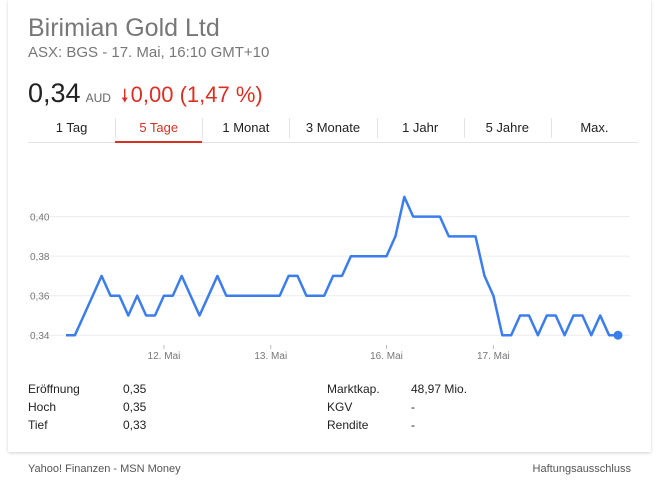 This screenshot has height=482, width=667. What do you see at coordinates (54, 389) in the screenshot?
I see `stat-label: Eröffnung` at bounding box center [54, 389].